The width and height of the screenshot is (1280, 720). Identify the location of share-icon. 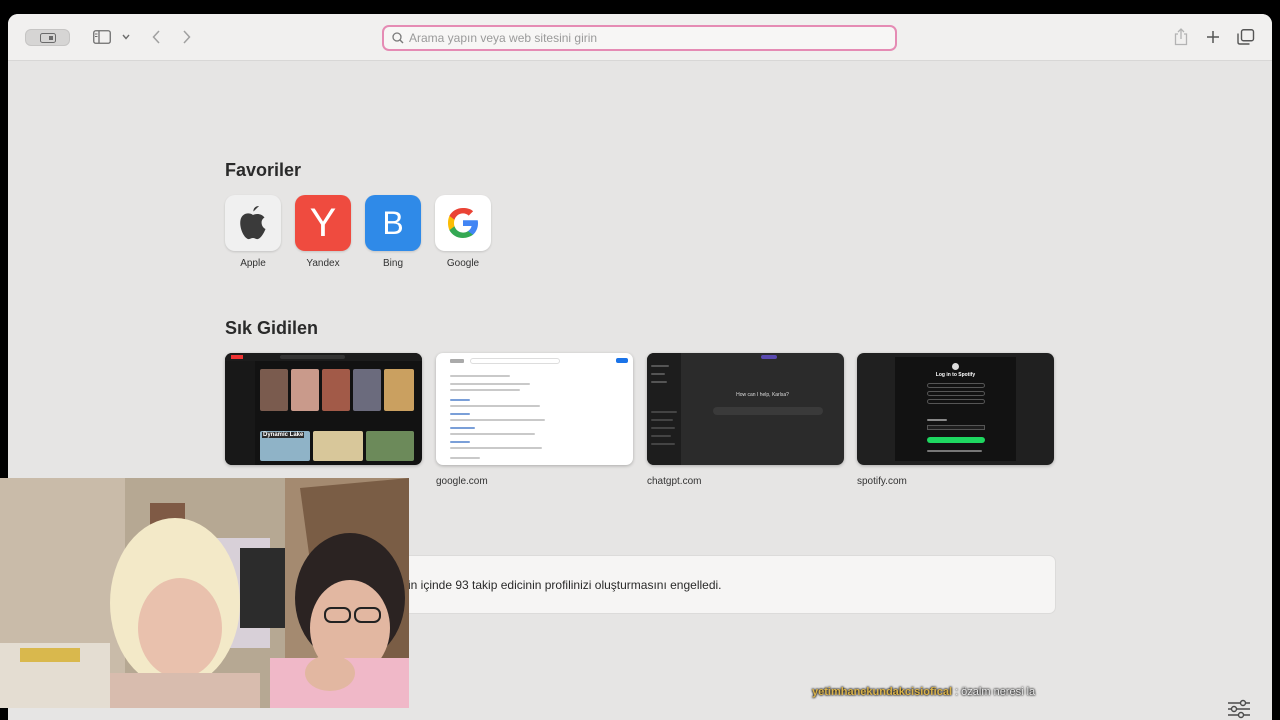
(1181, 37).